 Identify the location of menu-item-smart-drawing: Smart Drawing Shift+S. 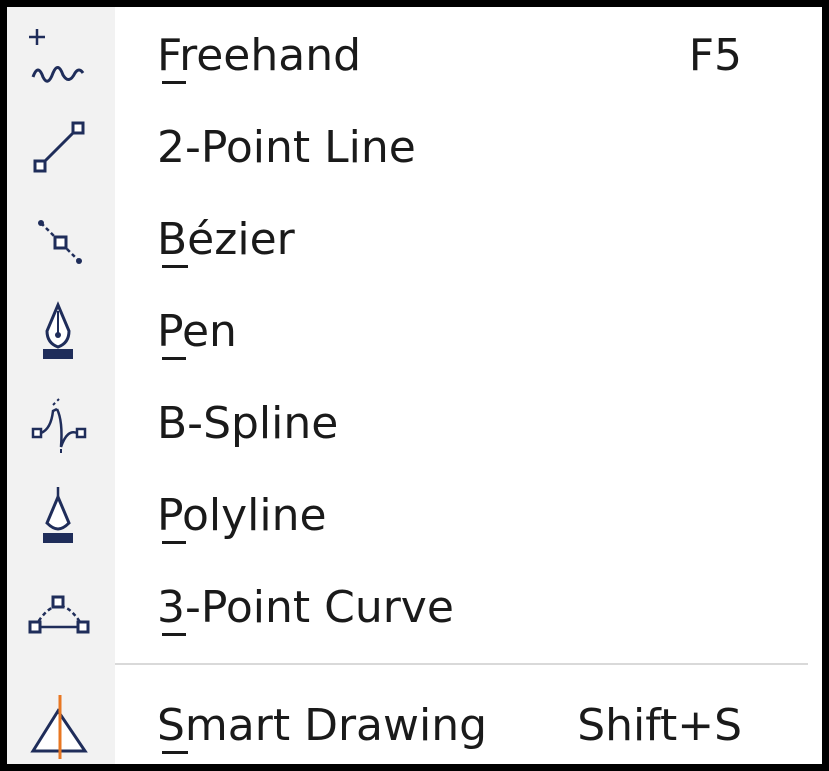
(414, 726).